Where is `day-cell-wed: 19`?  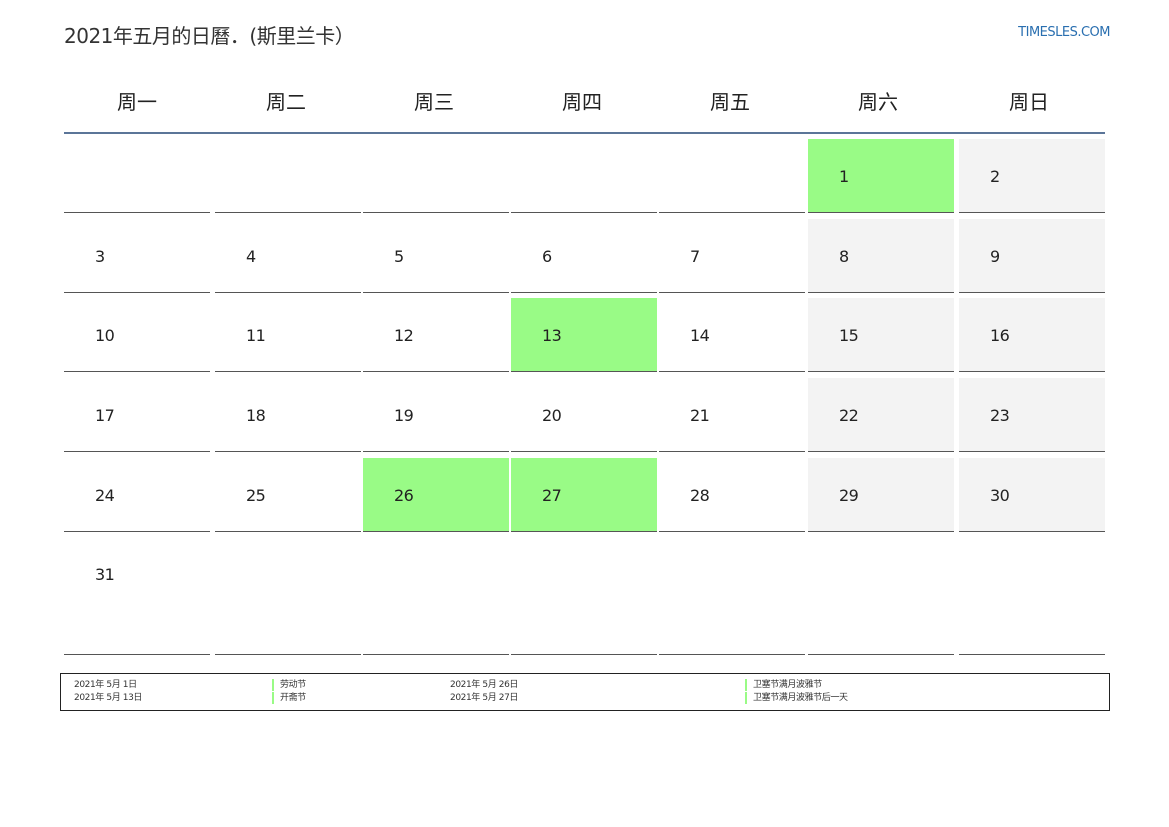 day-cell-wed: 19 is located at coordinates (436, 415).